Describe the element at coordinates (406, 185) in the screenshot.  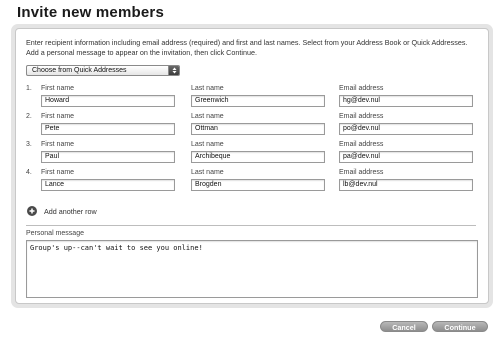
I see `email-field: lb@dev.nul` at that location.